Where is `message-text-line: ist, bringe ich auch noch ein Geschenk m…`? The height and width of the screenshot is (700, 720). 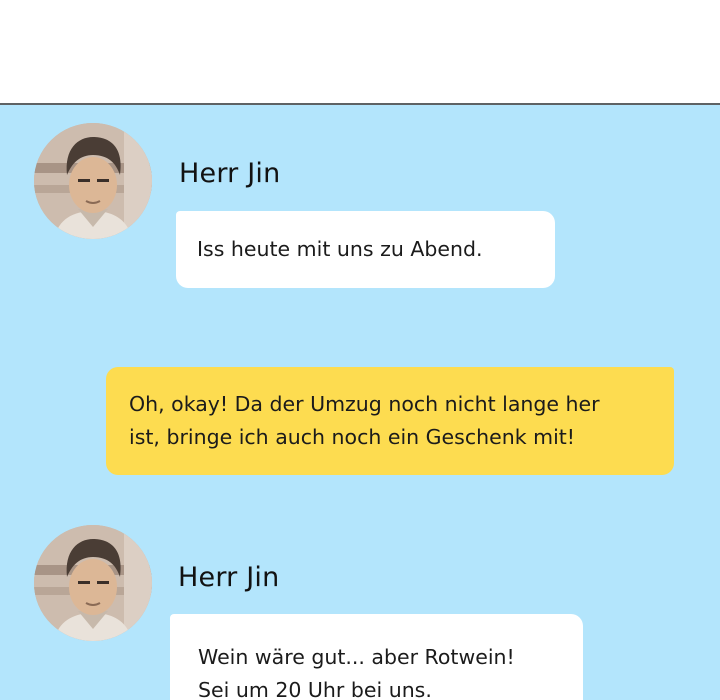 message-text-line: ist, bringe ich auch noch ein Geschenk m… is located at coordinates (352, 437).